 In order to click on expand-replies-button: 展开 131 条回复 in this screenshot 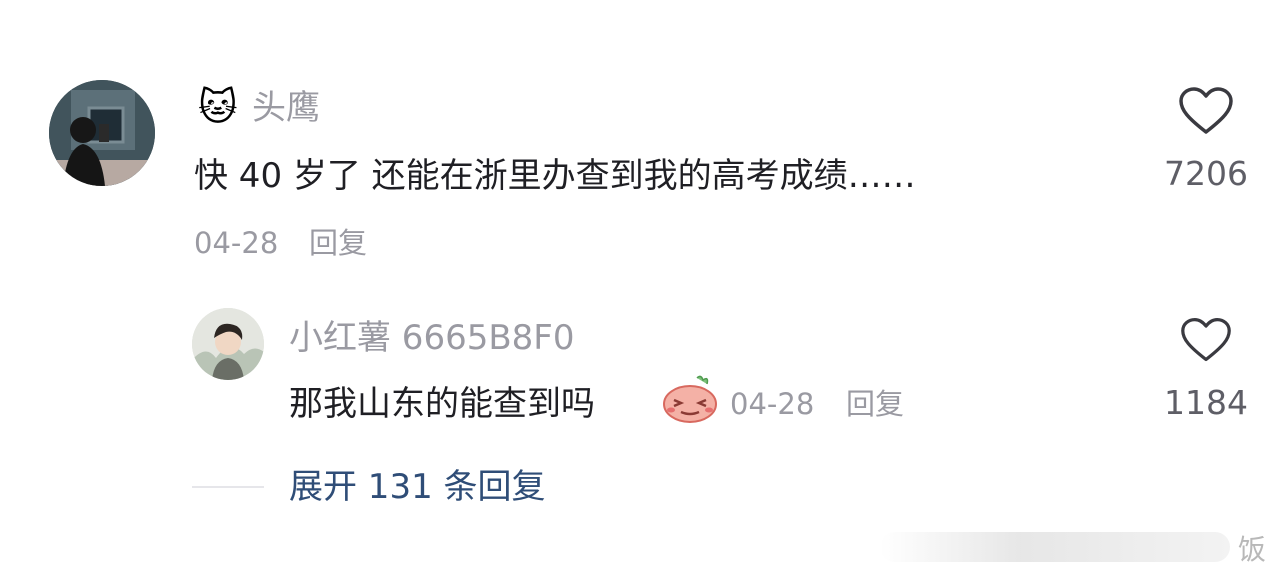, I will do `click(417, 487)`.